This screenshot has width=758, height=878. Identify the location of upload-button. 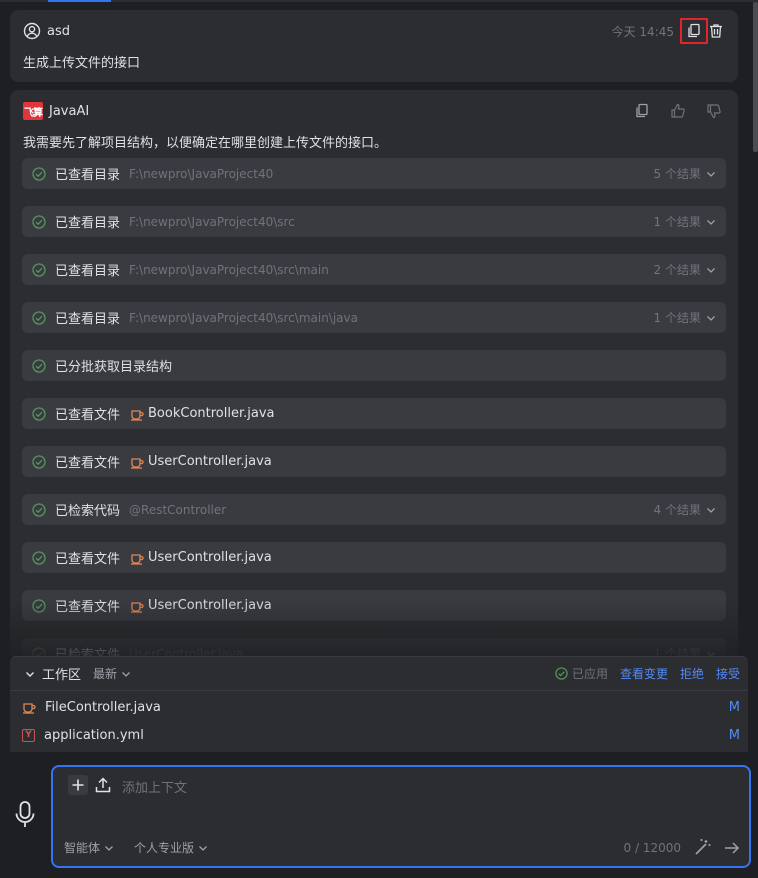
(103, 785).